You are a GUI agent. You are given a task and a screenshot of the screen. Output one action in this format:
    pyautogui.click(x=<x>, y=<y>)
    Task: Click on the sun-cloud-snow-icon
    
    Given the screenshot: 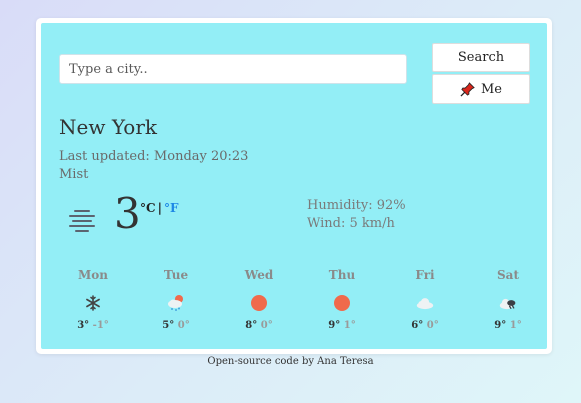 What is the action you would take?
    pyautogui.click(x=175, y=303)
    